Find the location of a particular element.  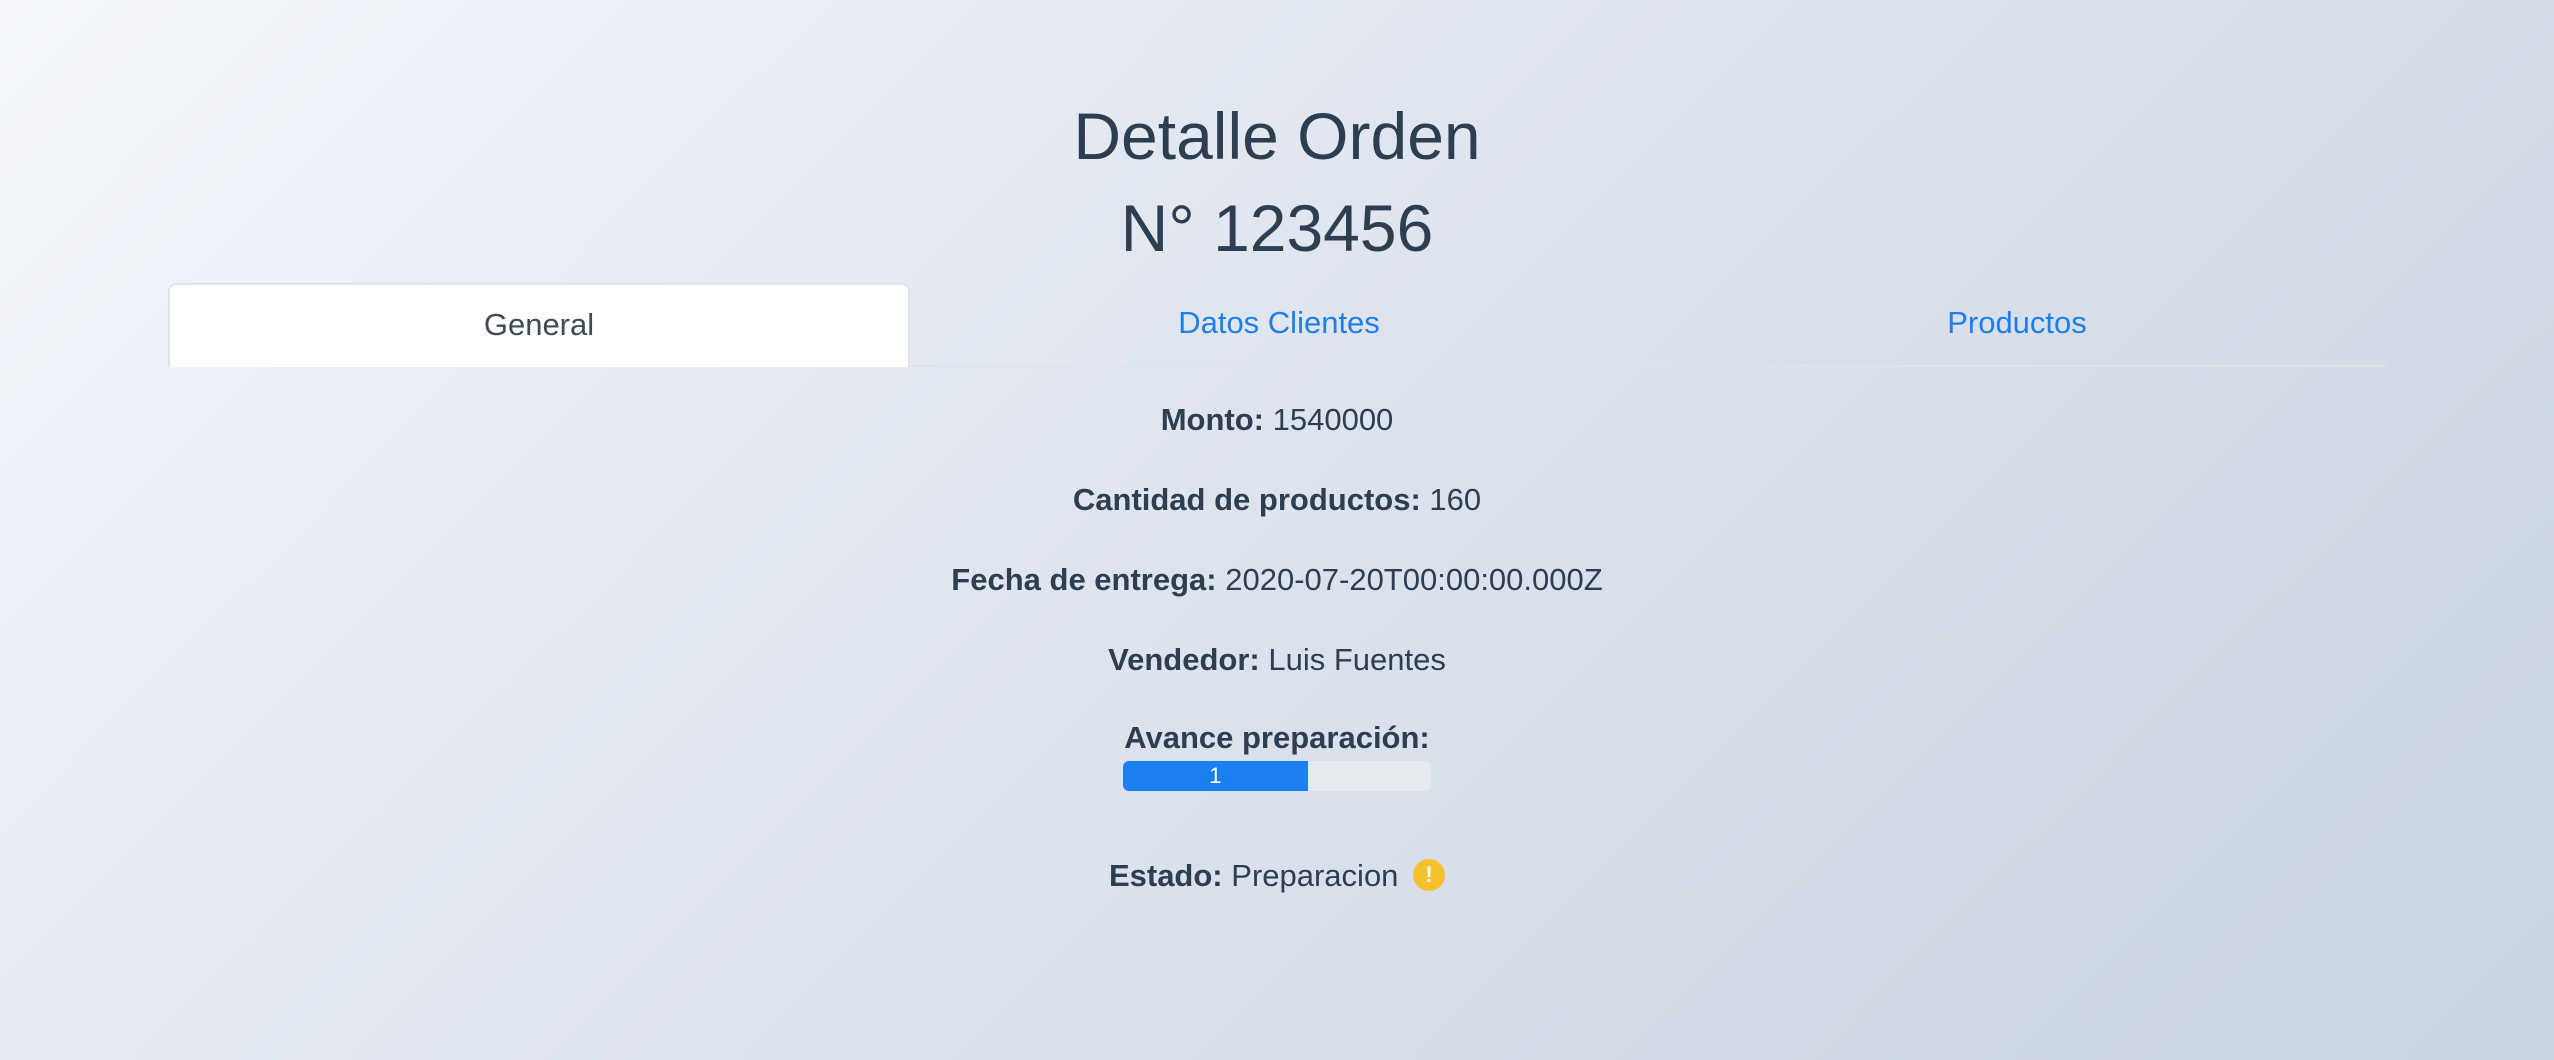

avance-row: Avance preparación: 1 is located at coordinates (1277, 753).